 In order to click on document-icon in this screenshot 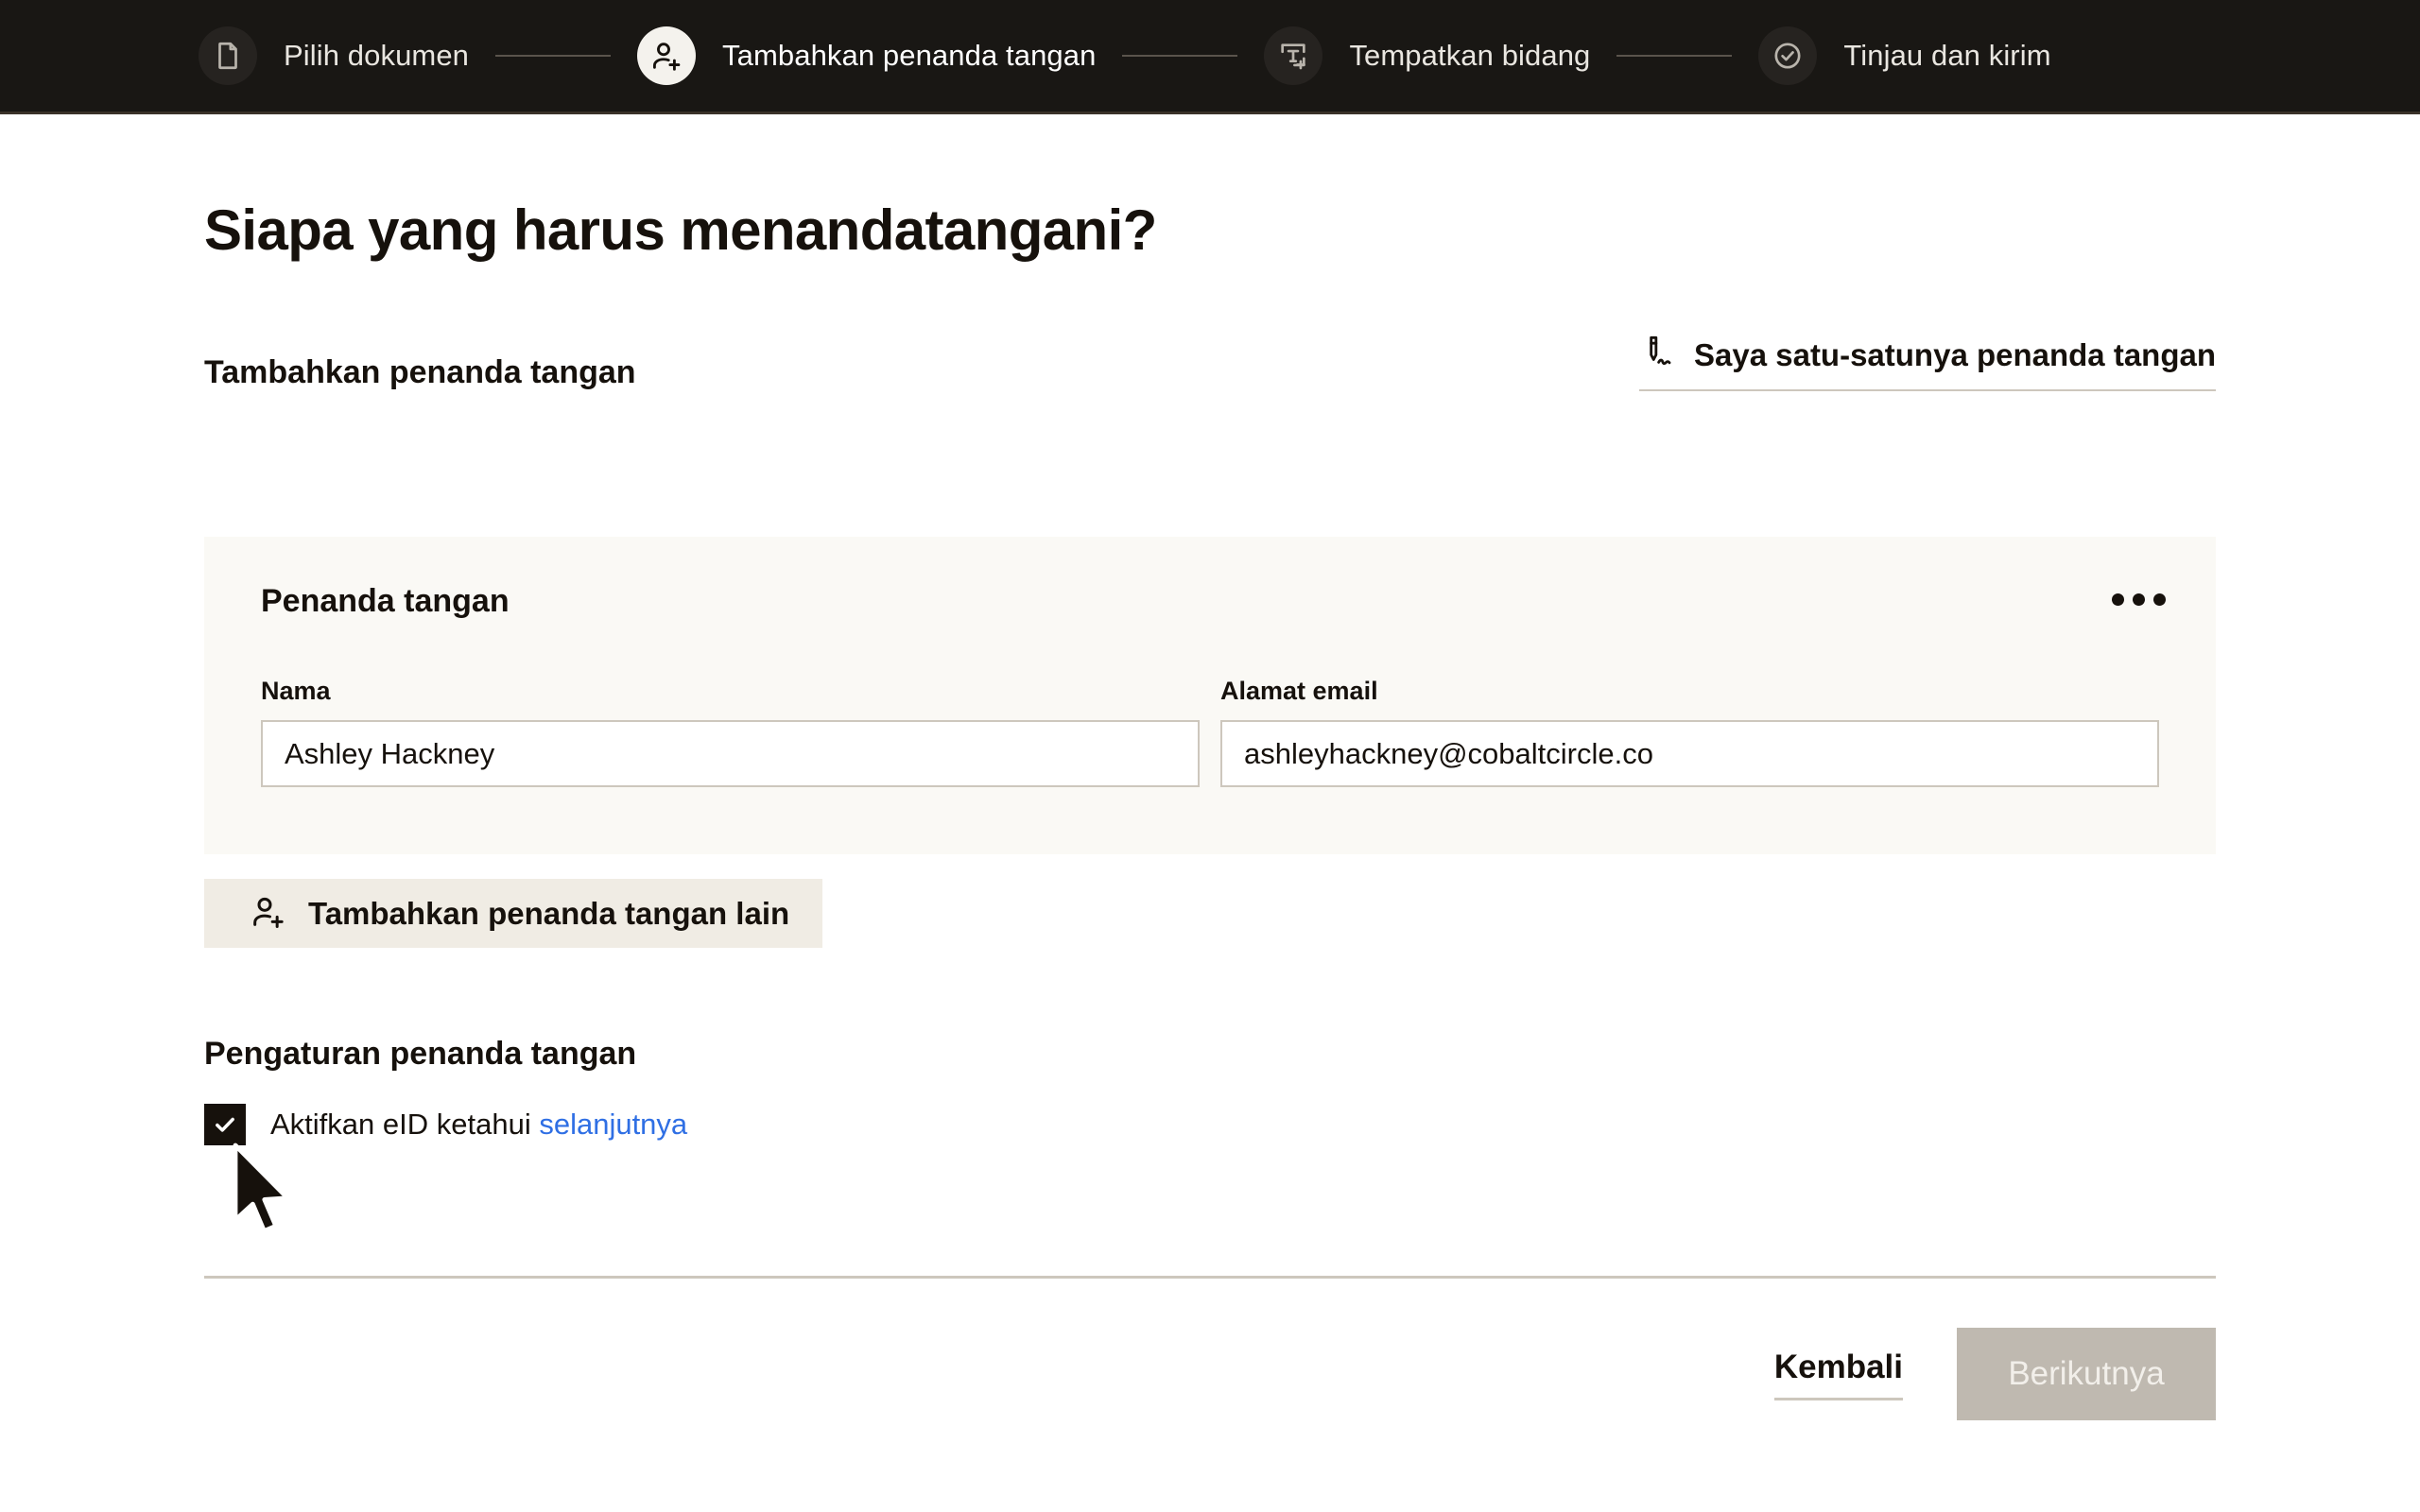, I will do `click(228, 56)`.